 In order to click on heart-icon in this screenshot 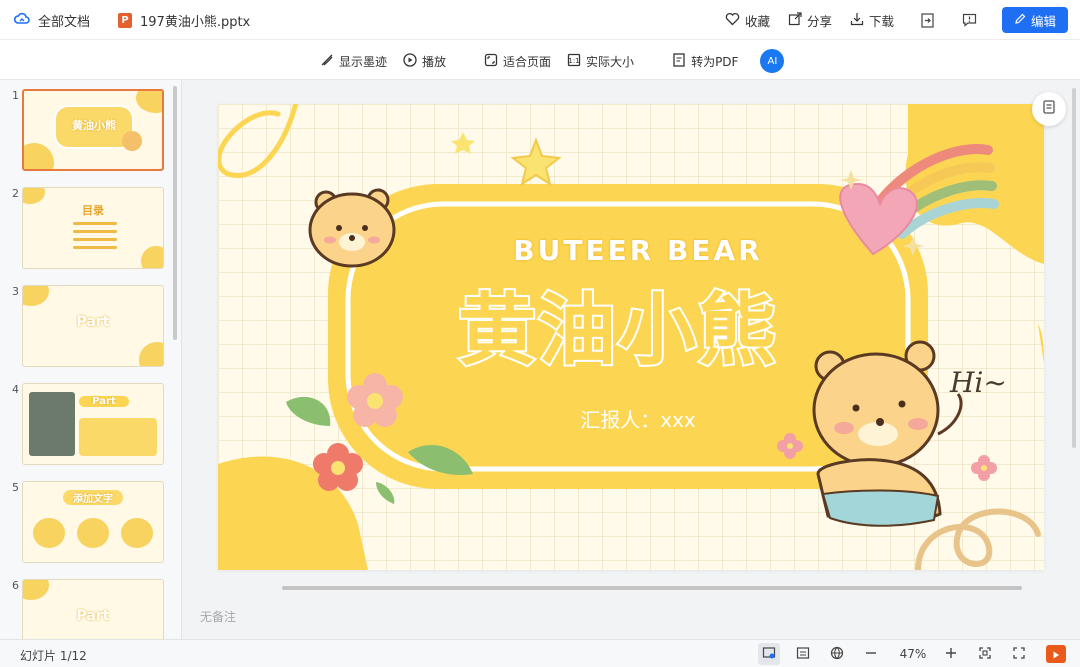, I will do `click(732, 20)`.